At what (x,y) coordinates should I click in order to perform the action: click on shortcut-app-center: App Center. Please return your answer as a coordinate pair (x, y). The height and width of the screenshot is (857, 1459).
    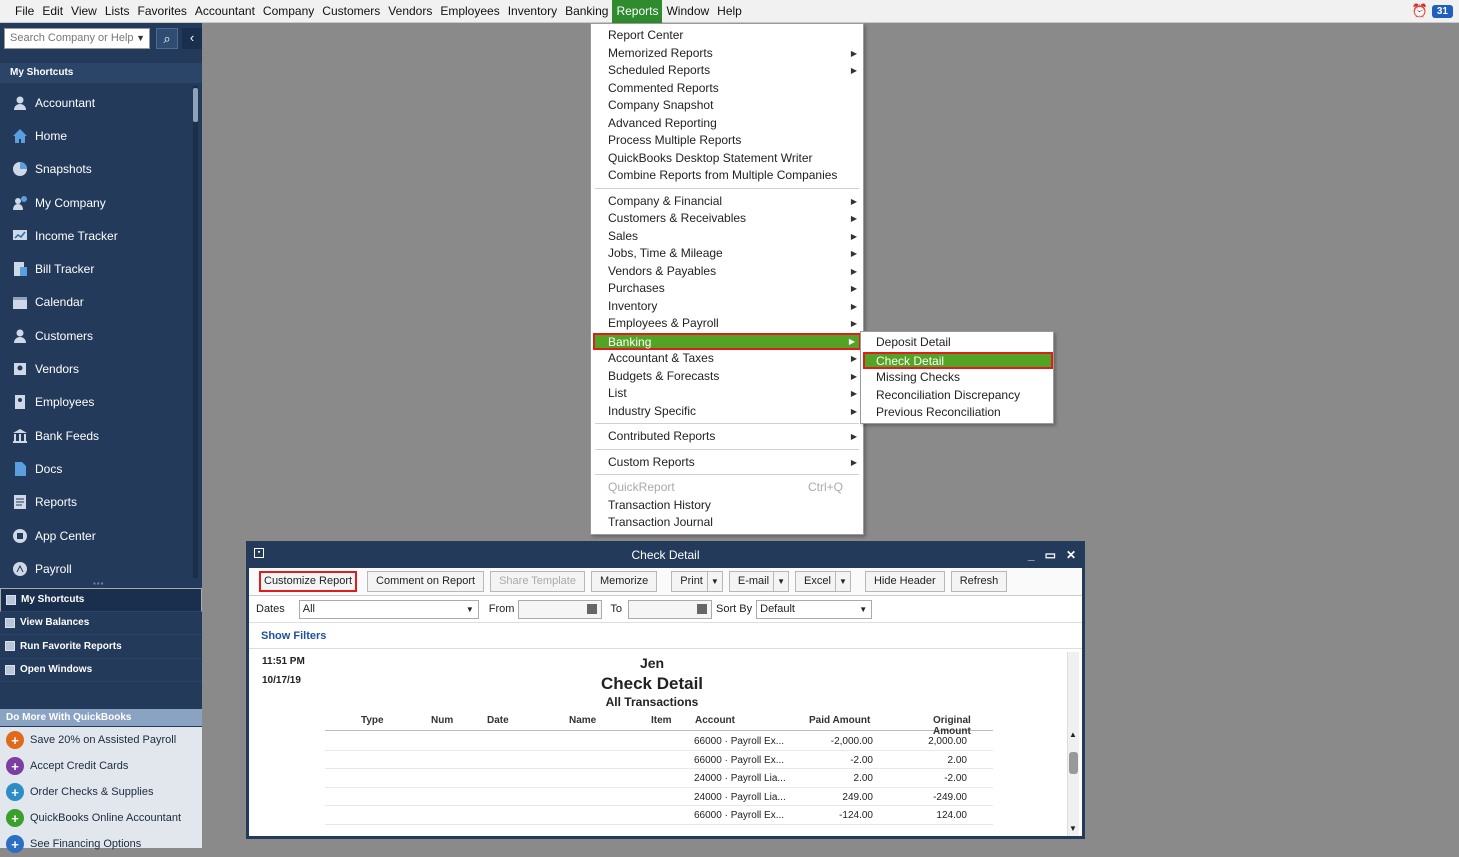
    Looking at the image, I should click on (95, 535).